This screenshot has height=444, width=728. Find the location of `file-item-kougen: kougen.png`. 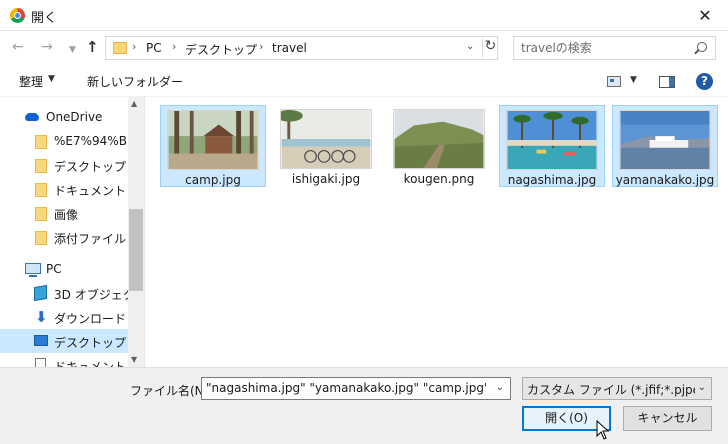

file-item-kougen: kougen.png is located at coordinates (439, 146).